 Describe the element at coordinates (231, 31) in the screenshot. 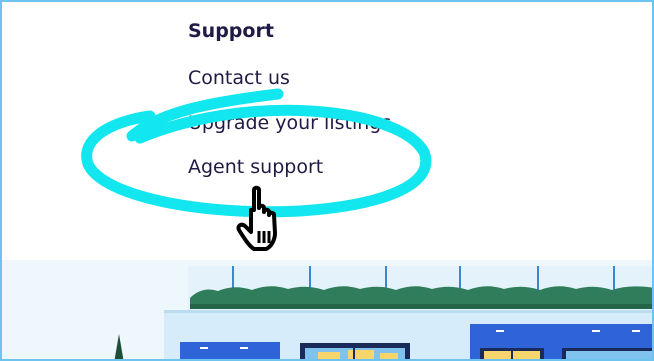

I see `support-heading: Support` at that location.